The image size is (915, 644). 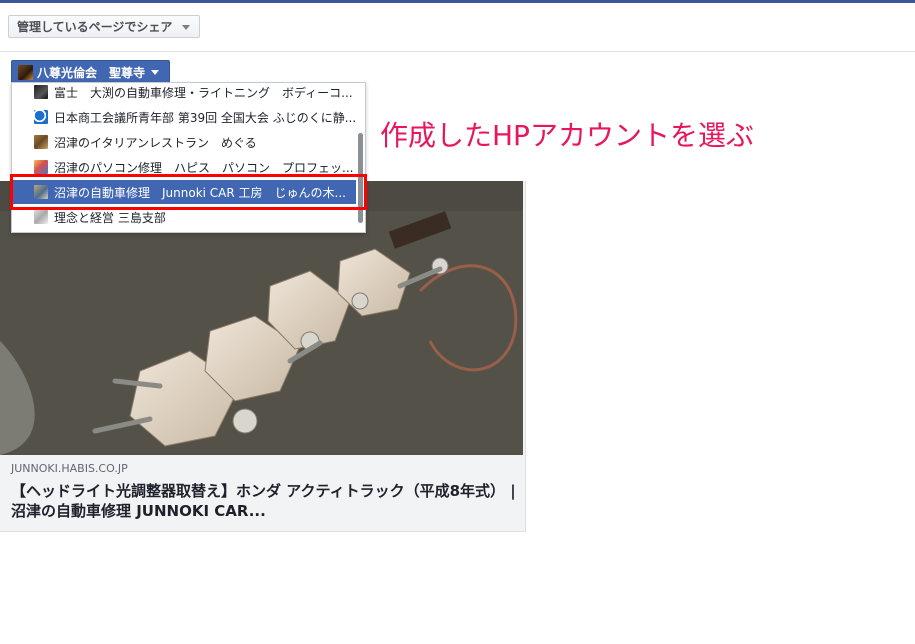 What do you see at coordinates (155, 142) in the screenshot?
I see `page-menu-item-label: 沼津のイタリアンレストラン めぐる` at bounding box center [155, 142].